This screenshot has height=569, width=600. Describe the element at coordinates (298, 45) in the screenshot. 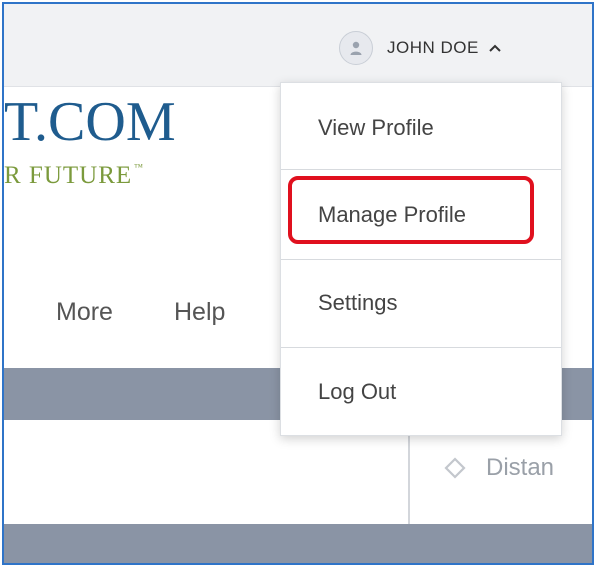

I see `top-bar: JOHN DOE` at that location.